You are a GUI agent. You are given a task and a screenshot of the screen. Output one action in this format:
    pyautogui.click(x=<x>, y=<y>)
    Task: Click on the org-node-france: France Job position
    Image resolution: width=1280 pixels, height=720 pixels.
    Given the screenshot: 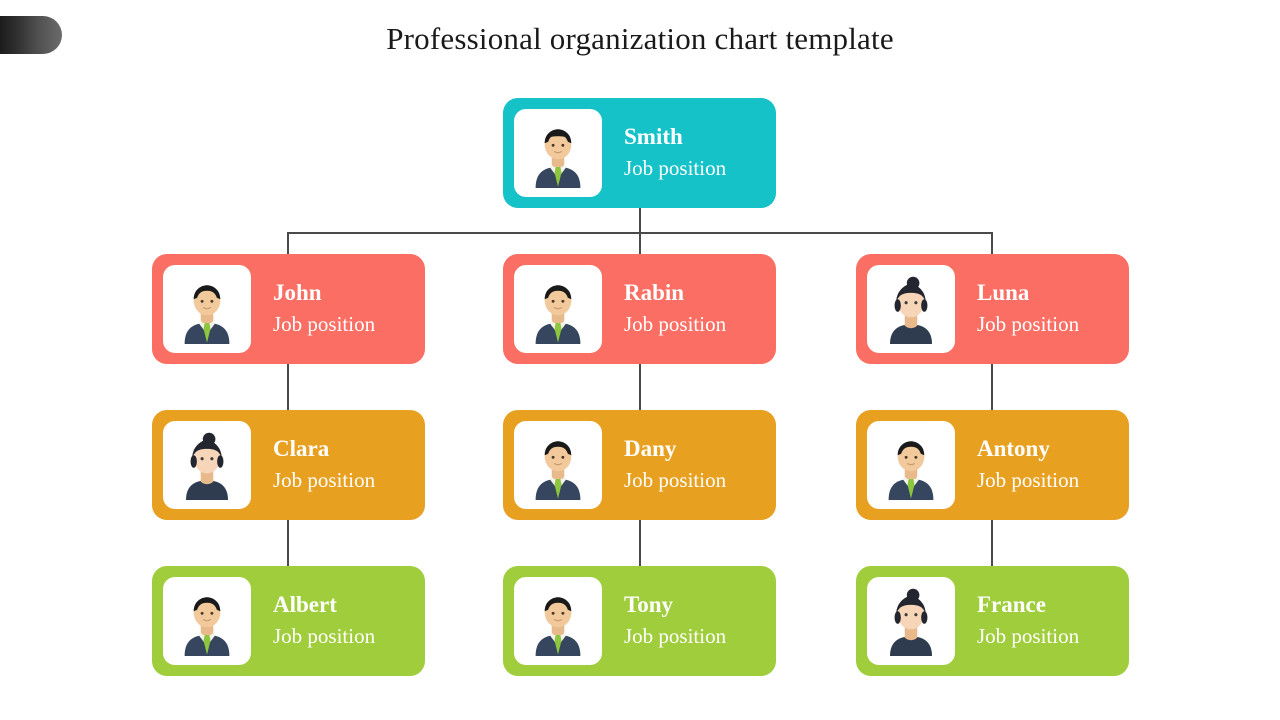 What is the action you would take?
    pyautogui.click(x=992, y=621)
    